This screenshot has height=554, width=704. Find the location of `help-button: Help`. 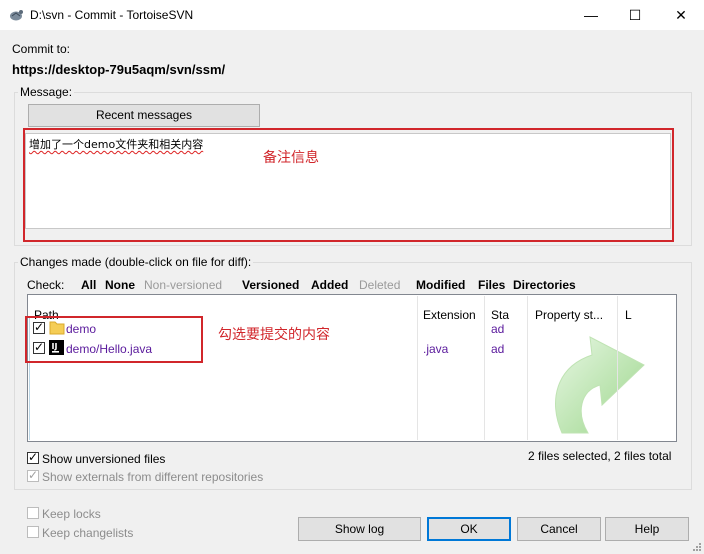

help-button: Help is located at coordinates (647, 529).